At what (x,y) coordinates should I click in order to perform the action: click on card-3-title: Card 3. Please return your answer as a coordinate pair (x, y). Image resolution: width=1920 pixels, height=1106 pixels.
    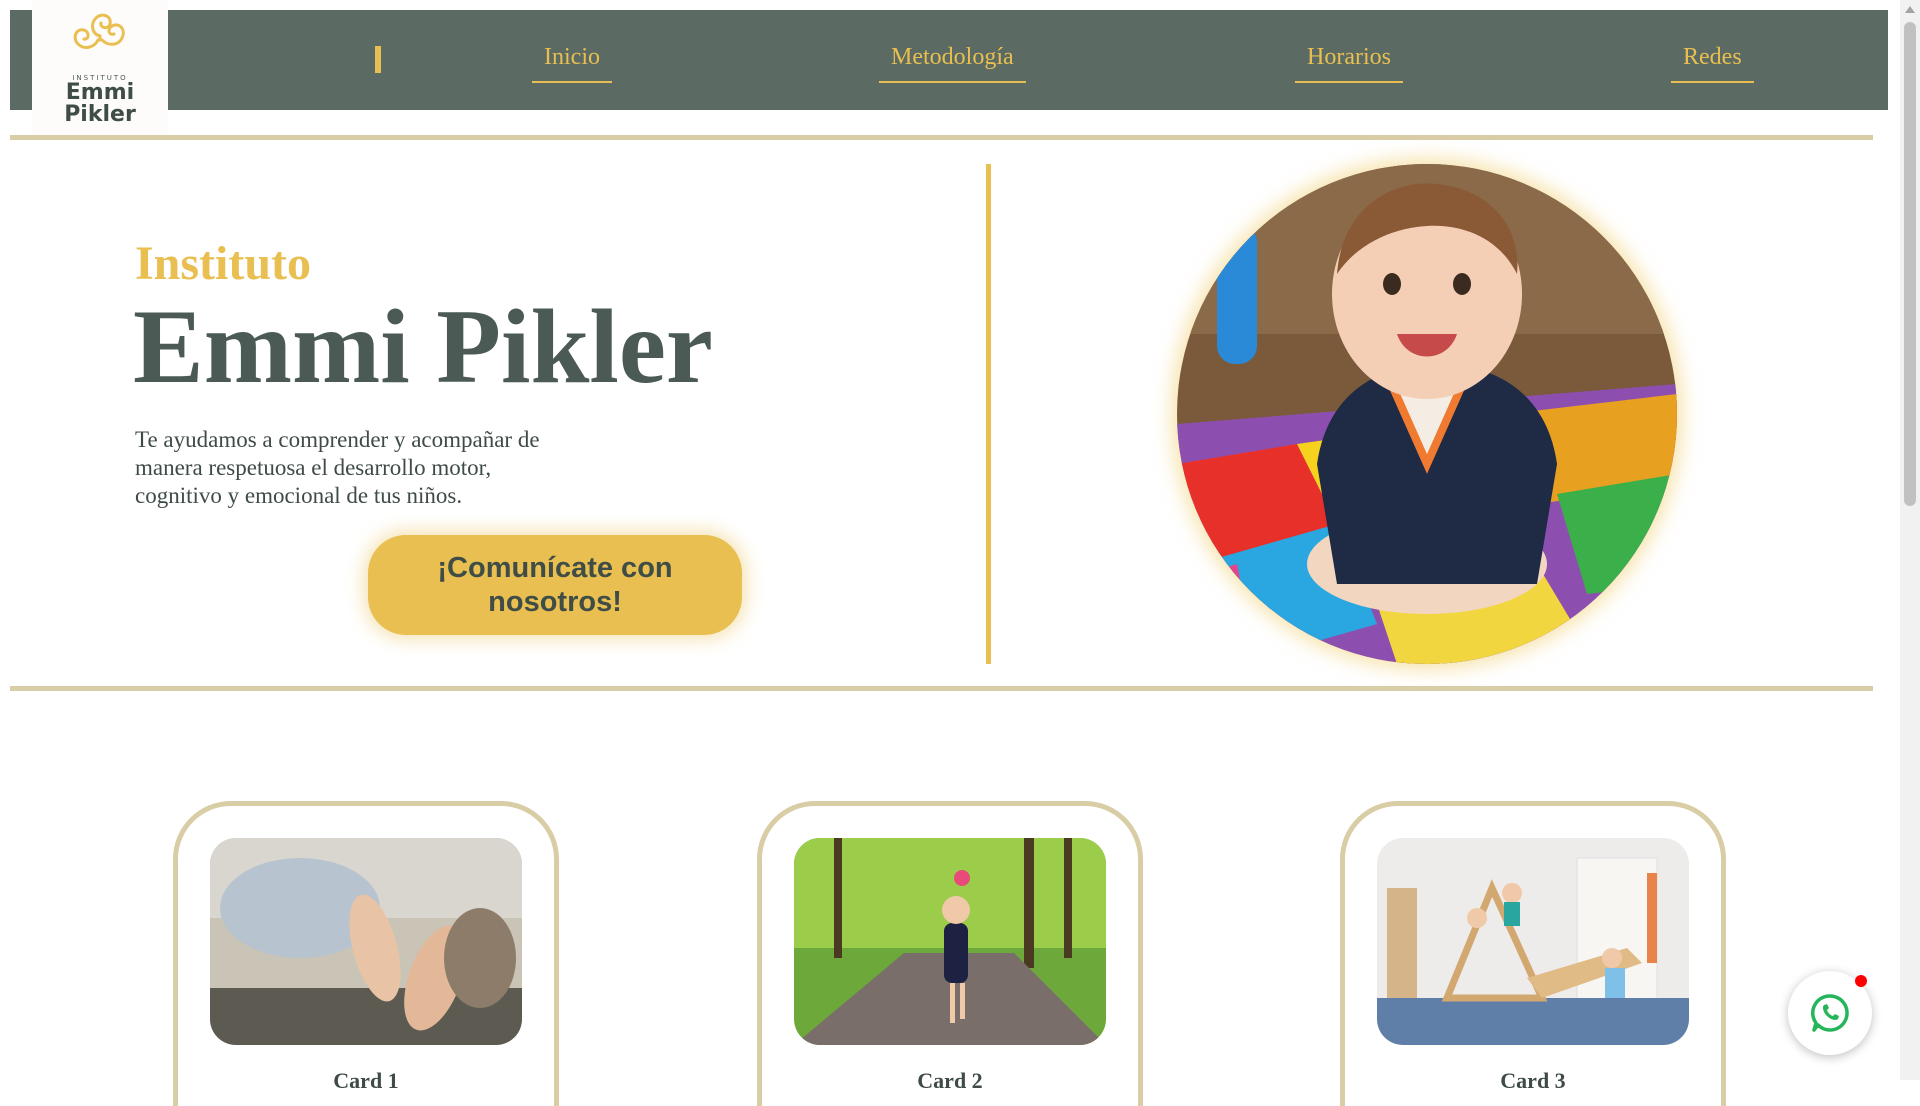
    Looking at the image, I should click on (1533, 1080).